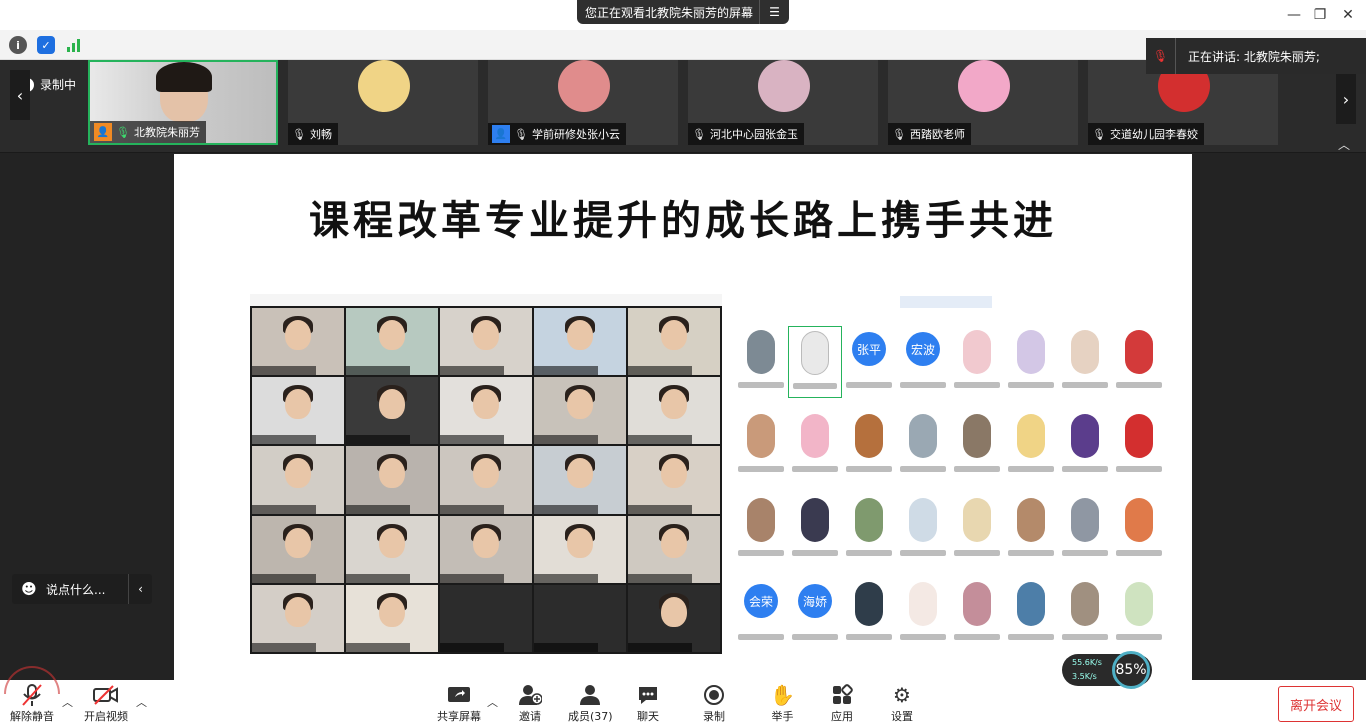 This screenshot has width=1366, height=728. What do you see at coordinates (29, 589) in the screenshot?
I see `emoji-icon: ☻` at bounding box center [29, 589].